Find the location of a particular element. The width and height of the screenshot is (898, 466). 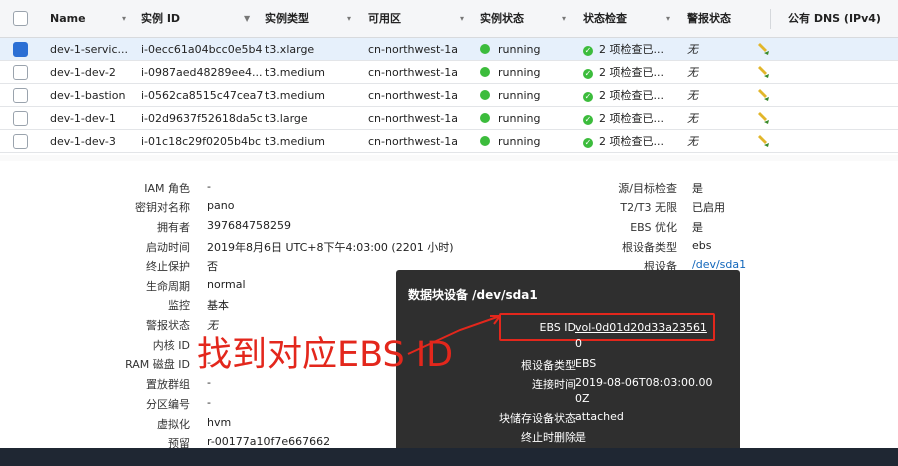

annotation-text: 找到对应EBS ID is located at coordinates (325, 355).